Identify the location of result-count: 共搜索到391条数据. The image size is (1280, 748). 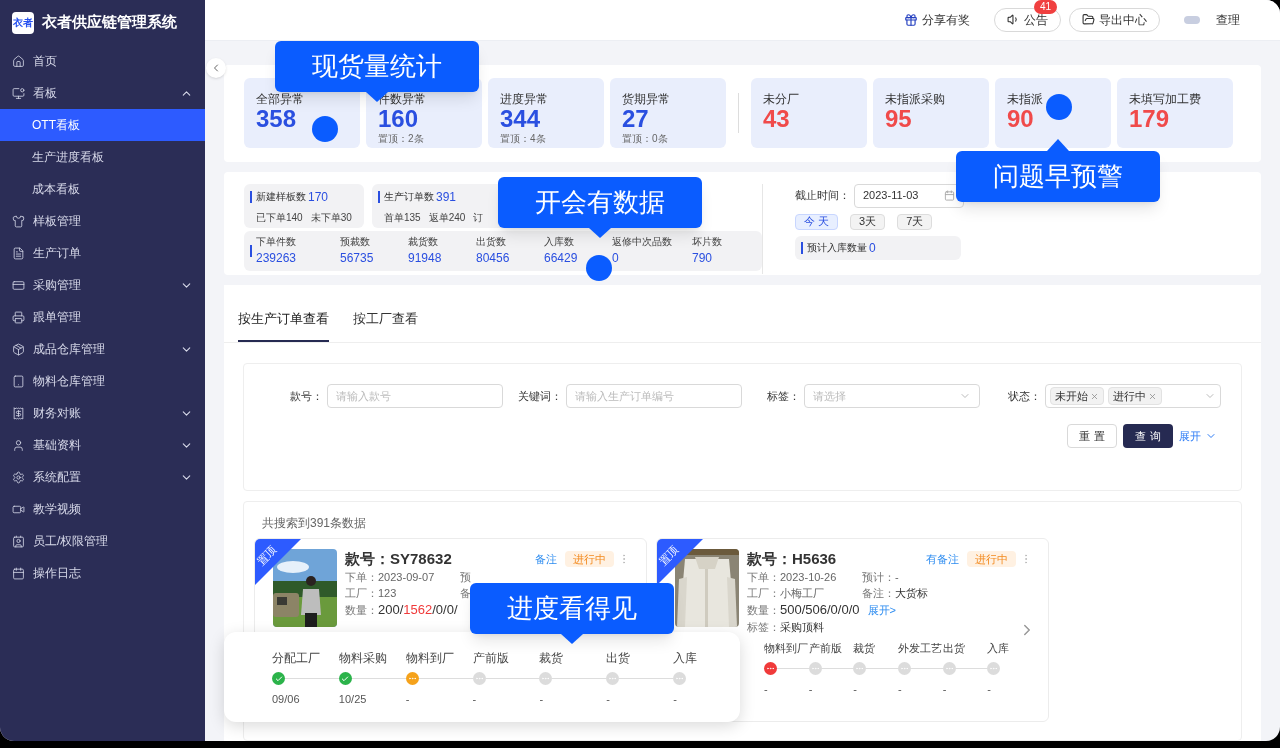
(315, 523).